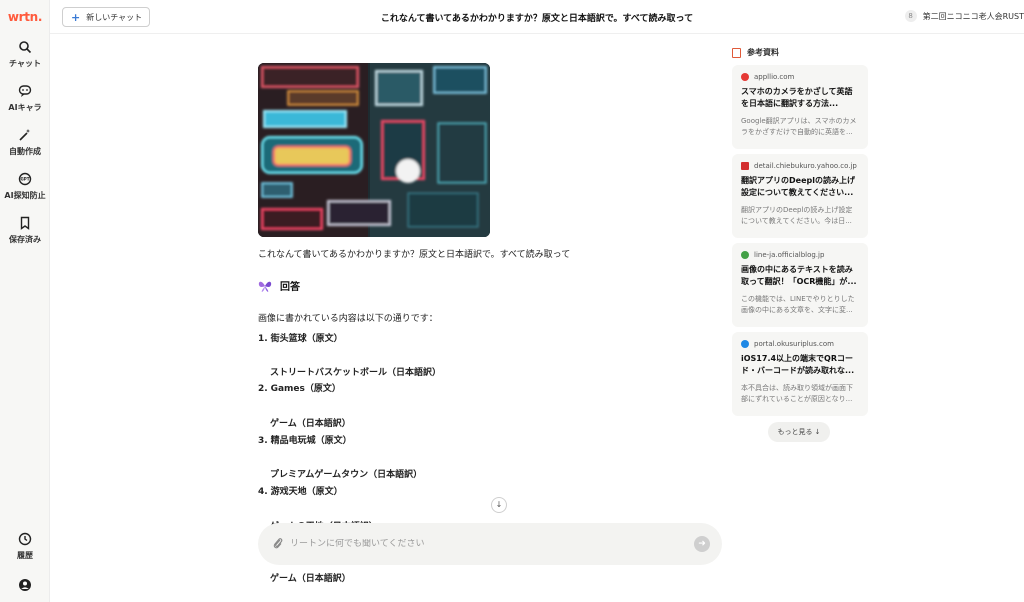 The image size is (1024, 602). I want to click on magic-wand-icon, so click(25, 135).